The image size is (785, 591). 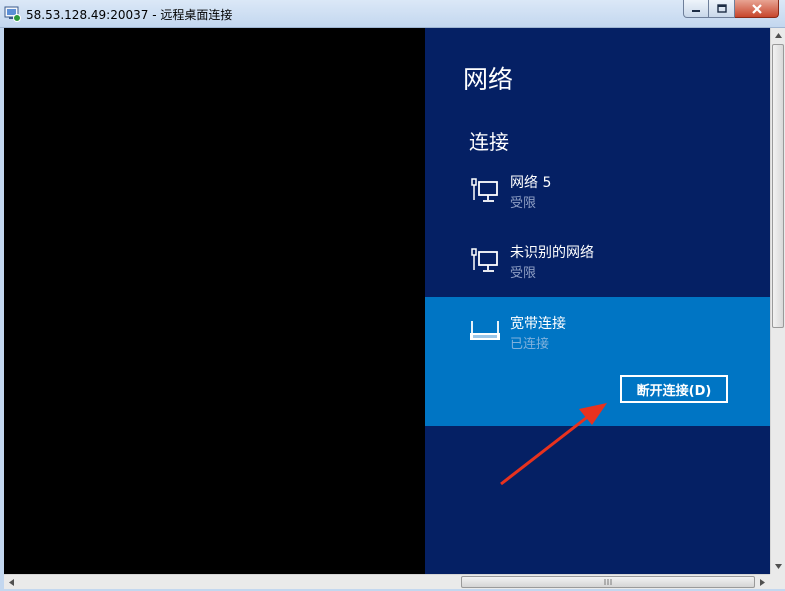 I want to click on disconnect-button: 断开连接(D), so click(x=674, y=389).